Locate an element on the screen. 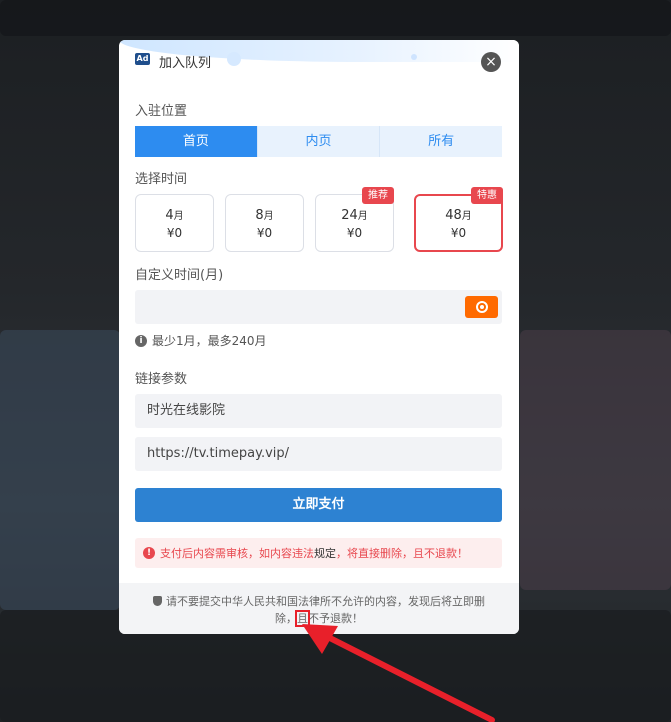 The image size is (671, 722). footer-line-1: 请不要提交中华人民共和国法律所不允许的内容，发现后将立即删 is located at coordinates (325, 601).